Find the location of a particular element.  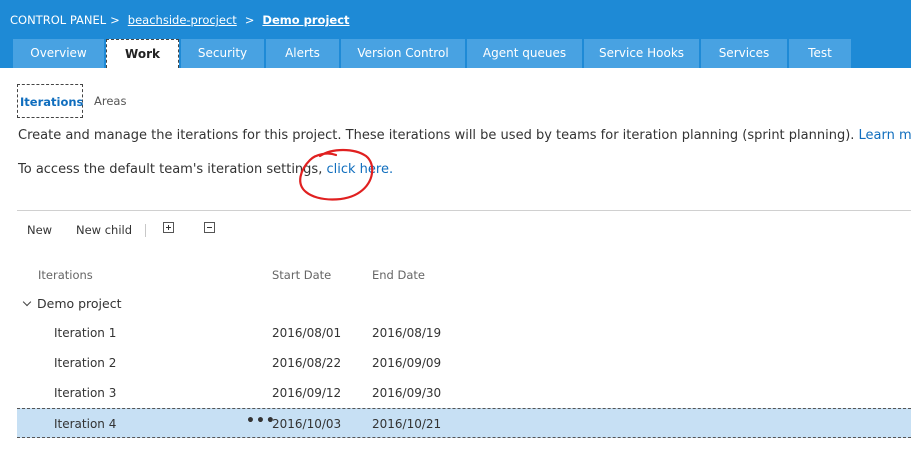

iteration-name: Iteration 3 is located at coordinates (85, 393).